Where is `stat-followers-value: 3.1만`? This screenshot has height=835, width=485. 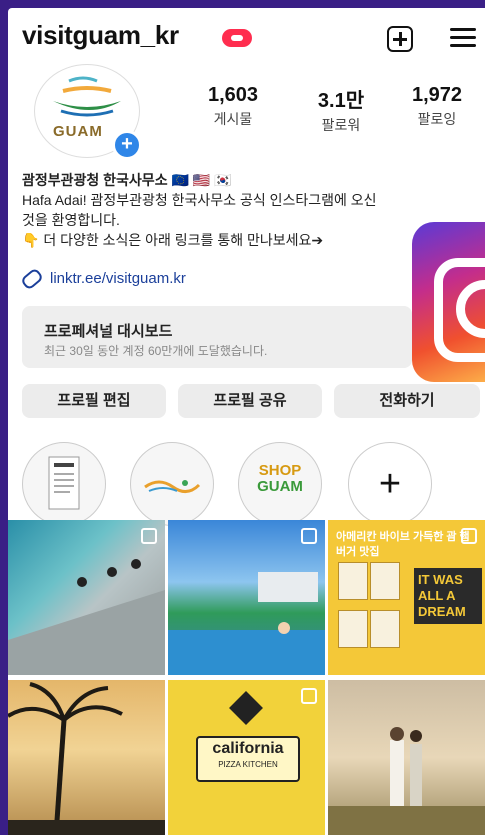 stat-followers-value: 3.1만 is located at coordinates (341, 101).